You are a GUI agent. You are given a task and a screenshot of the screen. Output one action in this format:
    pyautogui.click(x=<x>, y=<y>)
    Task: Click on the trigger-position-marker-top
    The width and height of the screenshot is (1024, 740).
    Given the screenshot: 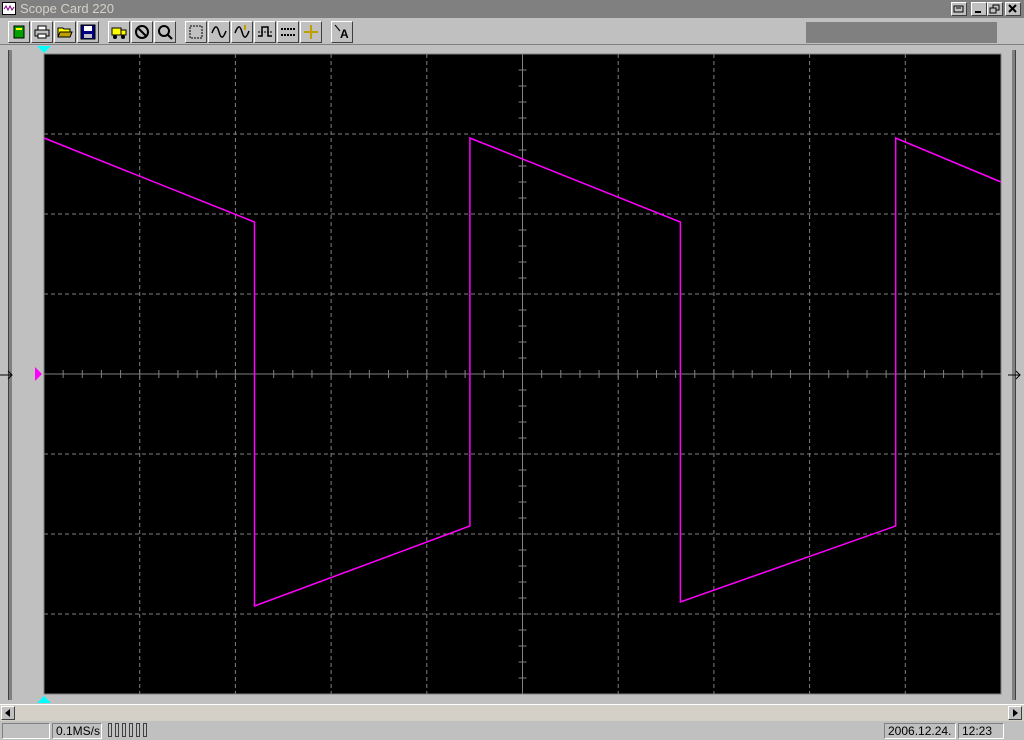 What is the action you would take?
    pyautogui.click(x=44, y=49)
    